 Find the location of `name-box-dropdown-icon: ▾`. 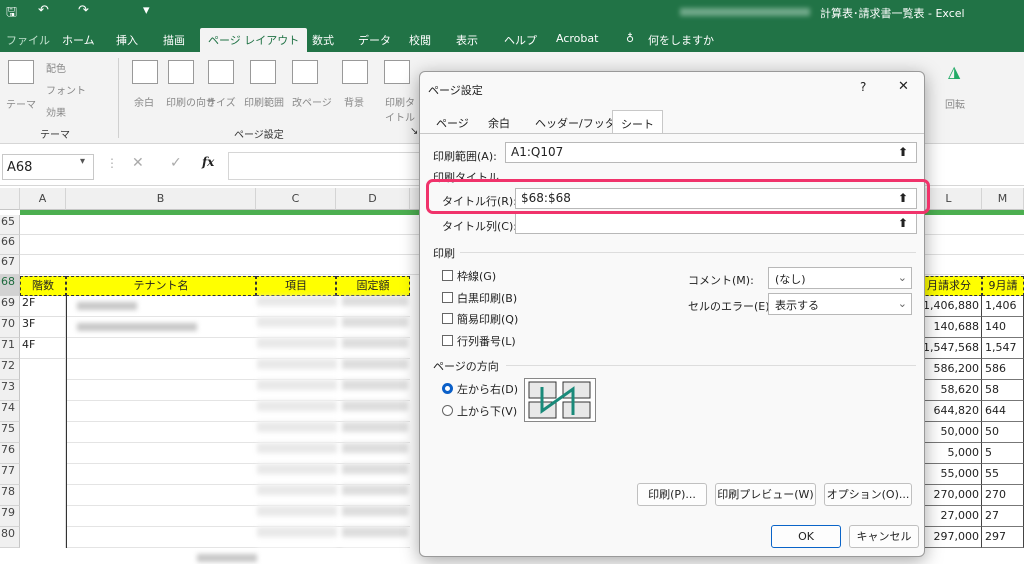

name-box-dropdown-icon: ▾ is located at coordinates (82, 161).